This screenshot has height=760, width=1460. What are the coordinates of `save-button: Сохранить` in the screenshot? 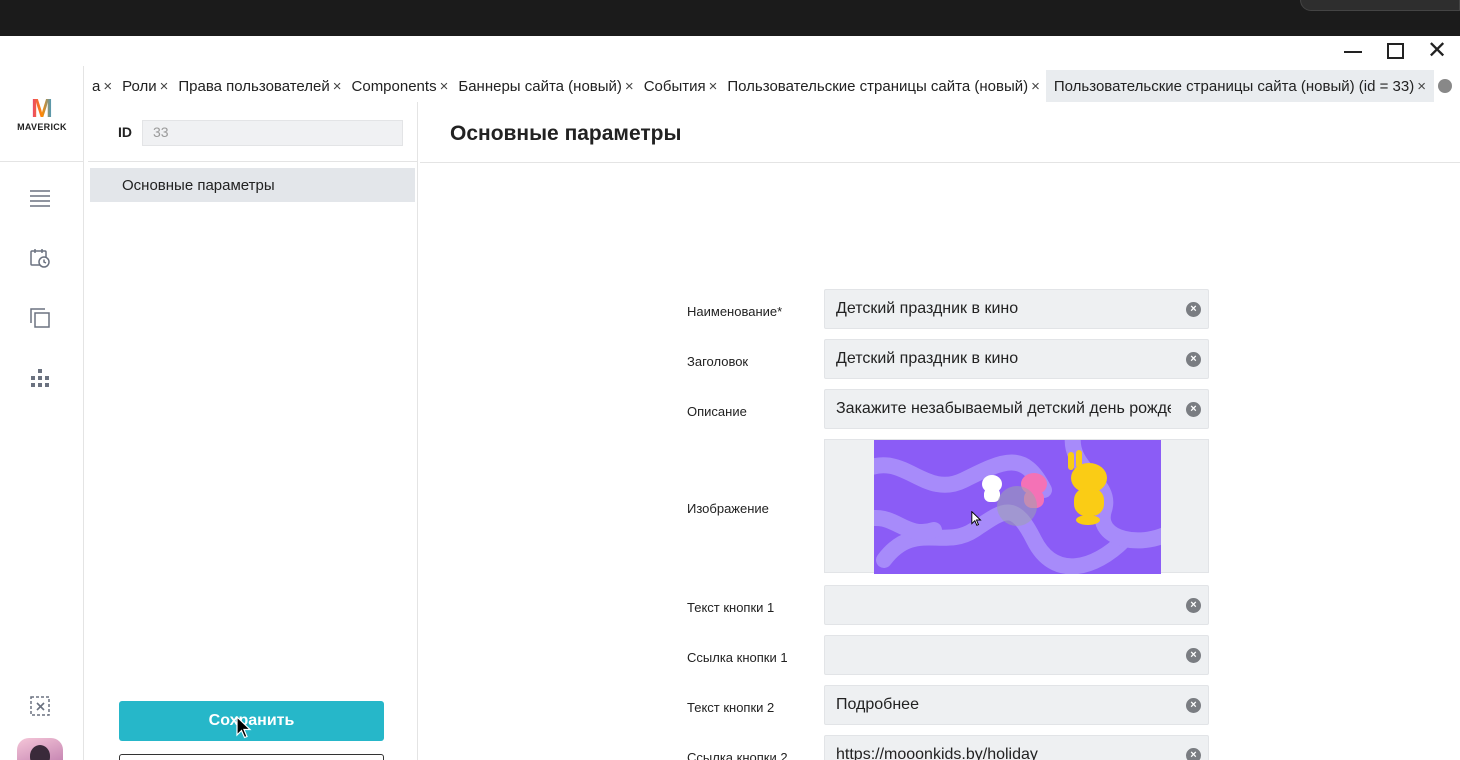 It's located at (251, 721).